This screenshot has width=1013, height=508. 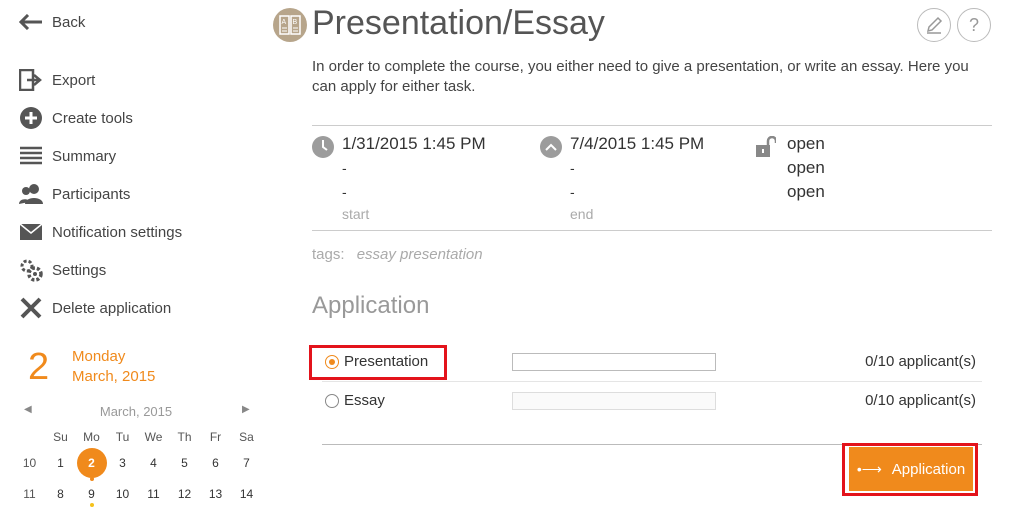 What do you see at coordinates (246, 494) in the screenshot?
I see `calendar-day: 14` at bounding box center [246, 494].